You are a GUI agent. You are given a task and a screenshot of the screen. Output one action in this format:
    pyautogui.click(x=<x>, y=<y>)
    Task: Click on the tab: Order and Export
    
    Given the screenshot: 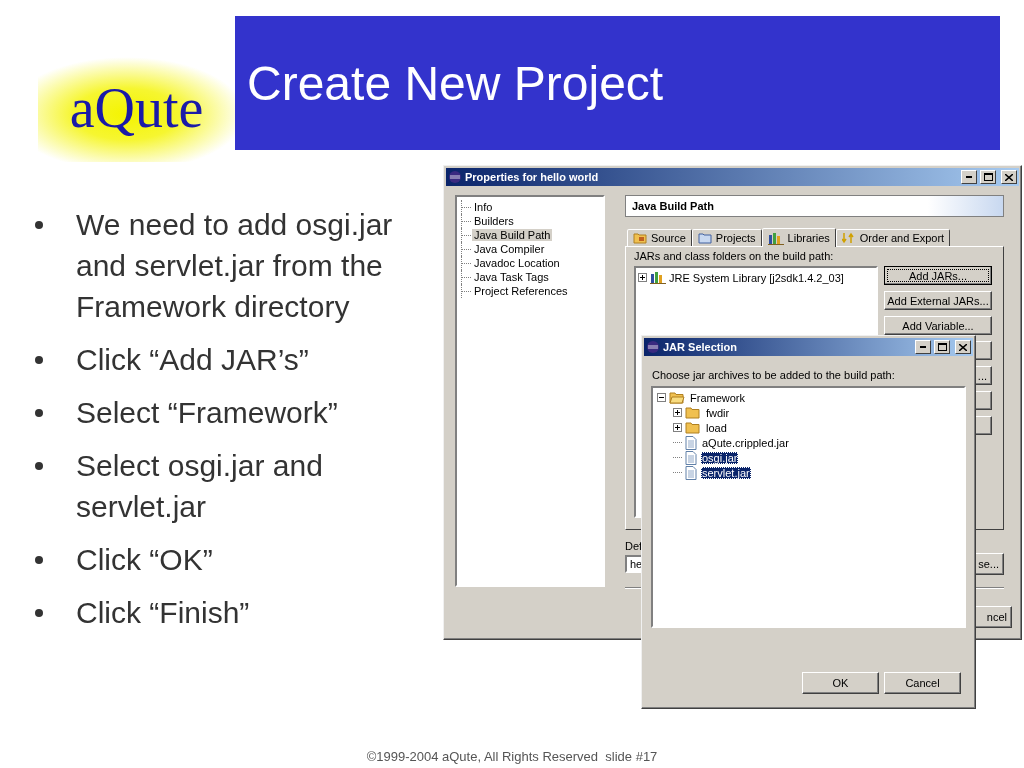 What is the action you would take?
    pyautogui.click(x=893, y=237)
    